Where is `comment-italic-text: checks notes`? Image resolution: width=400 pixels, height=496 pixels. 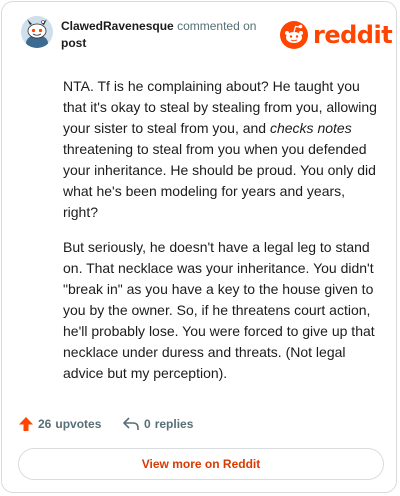
comment-italic-text: checks notes is located at coordinates (310, 128).